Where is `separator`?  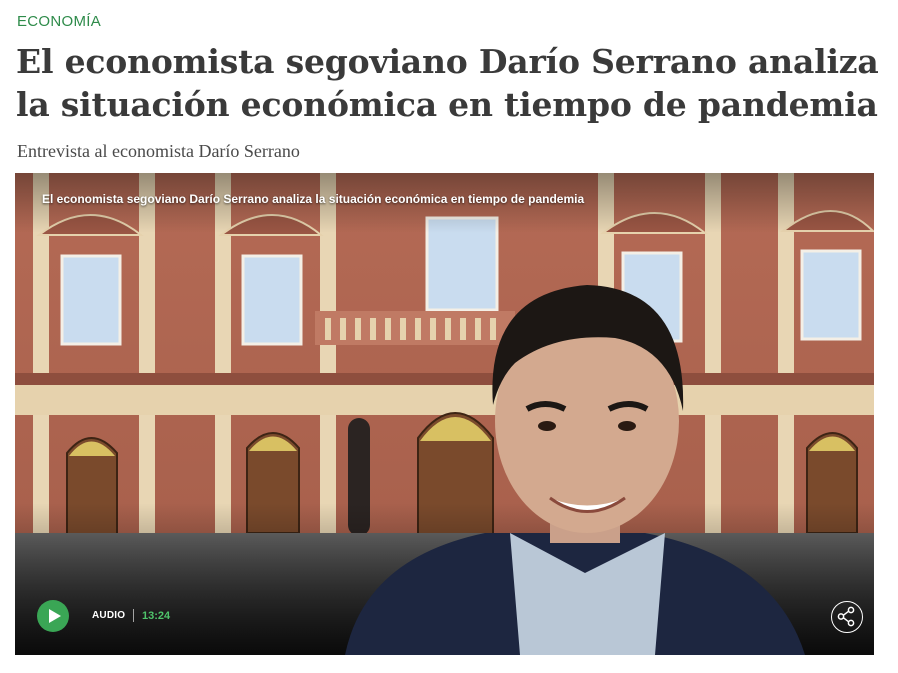 separator is located at coordinates (133, 615).